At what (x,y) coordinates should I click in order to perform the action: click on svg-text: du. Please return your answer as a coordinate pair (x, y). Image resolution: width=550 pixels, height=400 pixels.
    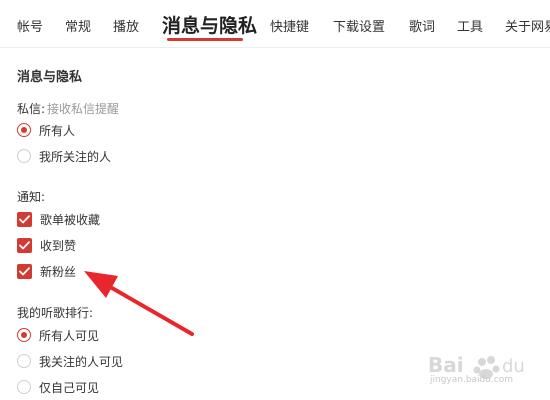
    Looking at the image, I should click on (513, 366).